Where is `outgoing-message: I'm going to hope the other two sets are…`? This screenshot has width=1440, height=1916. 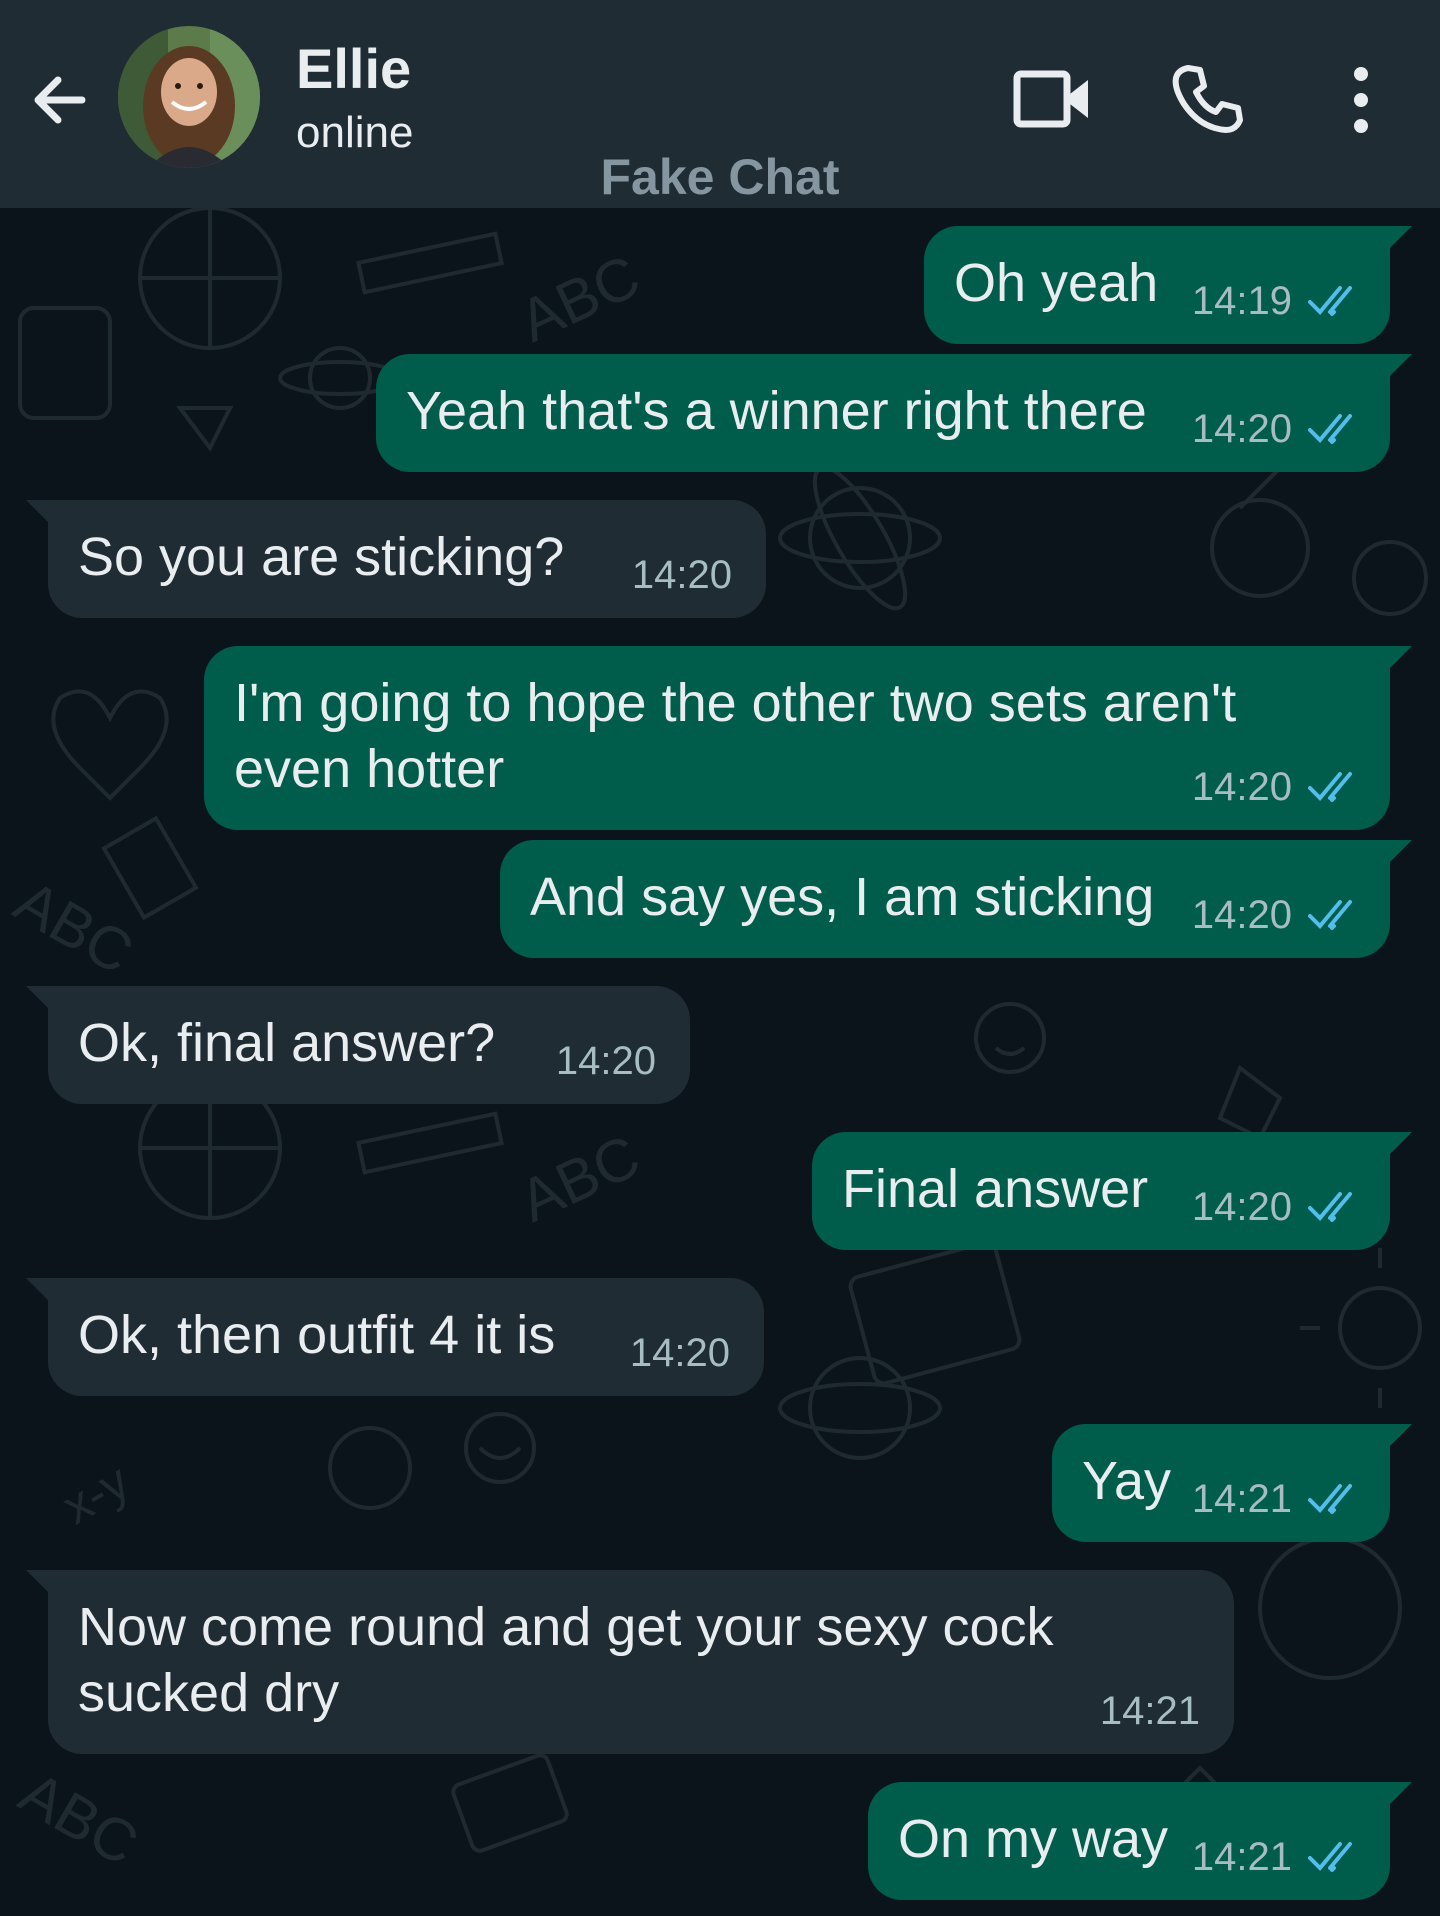
outgoing-message: I'm going to hope the other two sets are… is located at coordinates (808, 738).